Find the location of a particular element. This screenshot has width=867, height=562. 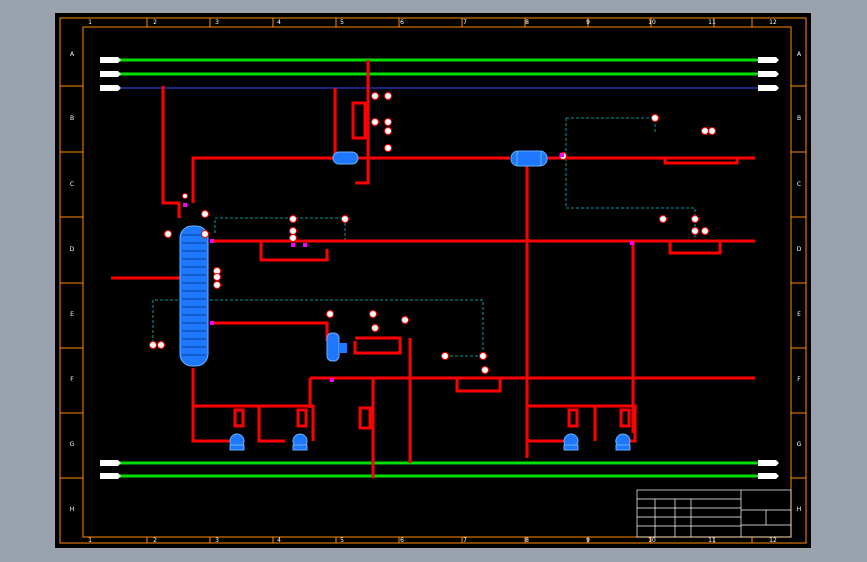

row-label-right: C is located at coordinates (799, 184).